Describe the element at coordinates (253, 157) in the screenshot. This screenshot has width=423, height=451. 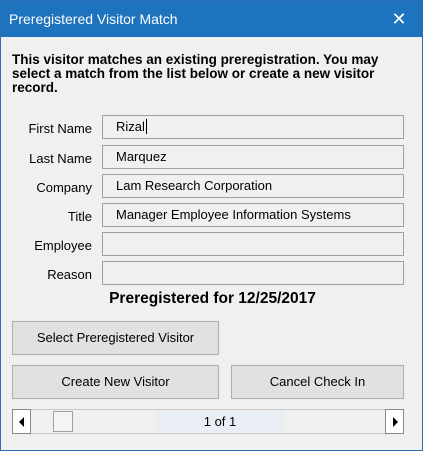
I see `last-name-field: Marquez` at that location.